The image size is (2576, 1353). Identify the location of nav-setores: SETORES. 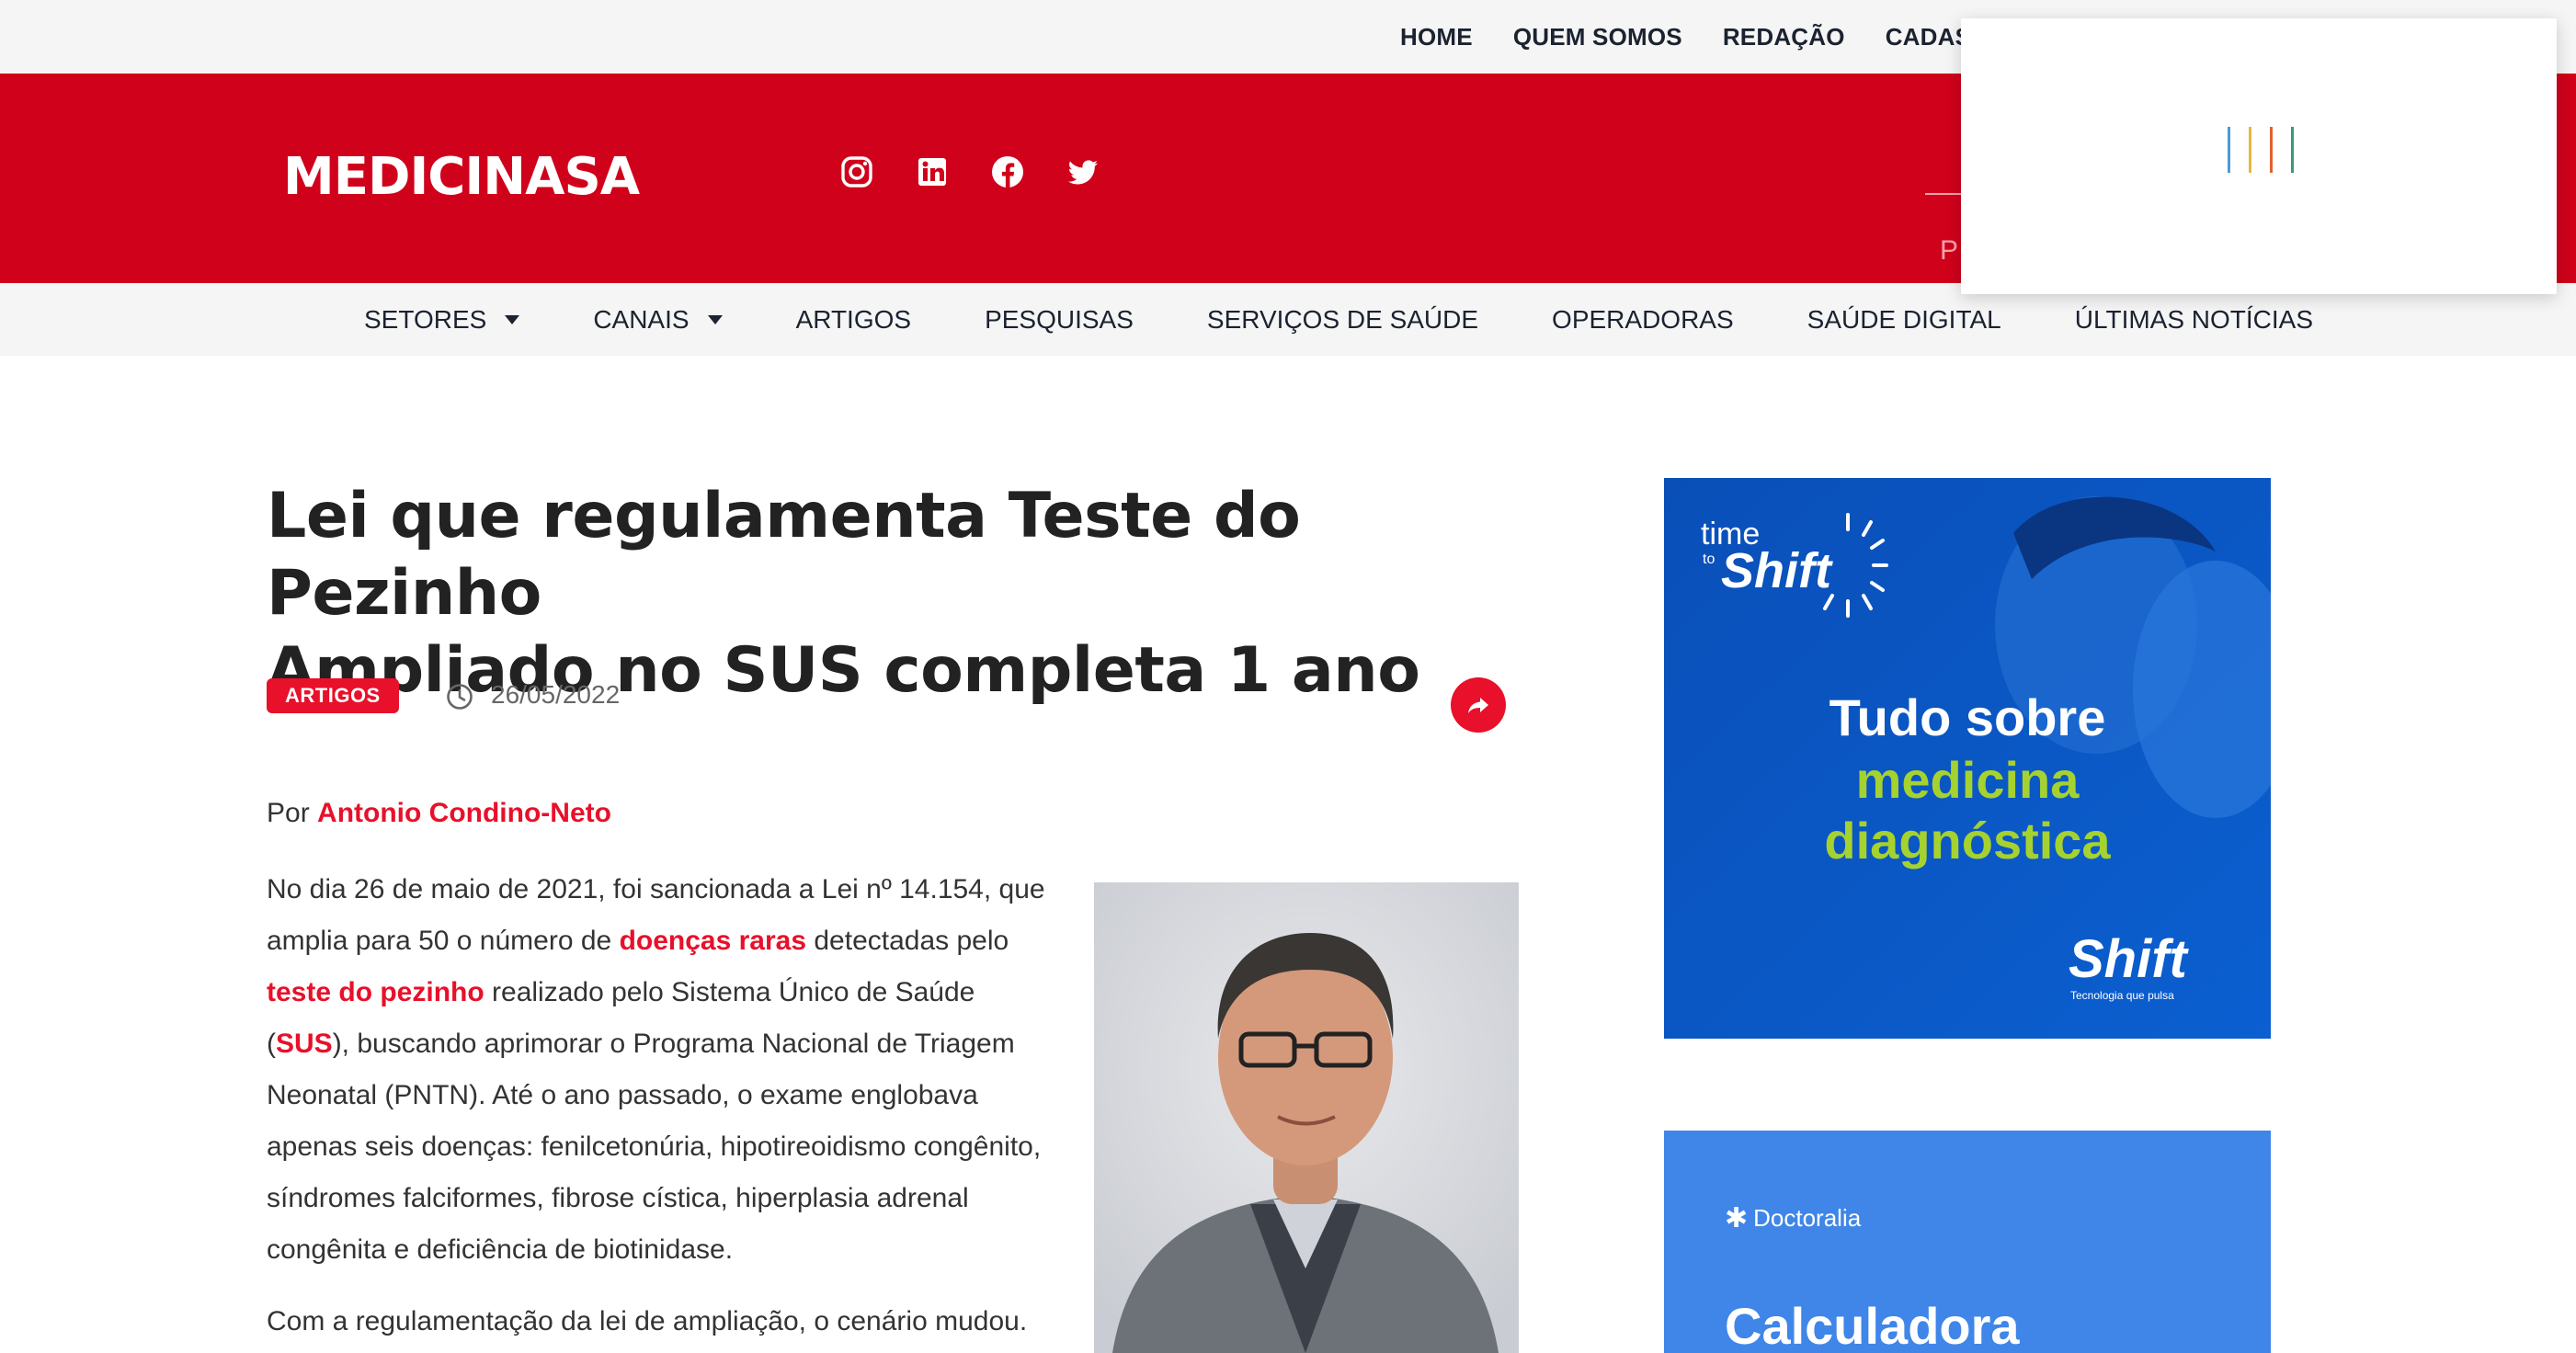
(442, 319).